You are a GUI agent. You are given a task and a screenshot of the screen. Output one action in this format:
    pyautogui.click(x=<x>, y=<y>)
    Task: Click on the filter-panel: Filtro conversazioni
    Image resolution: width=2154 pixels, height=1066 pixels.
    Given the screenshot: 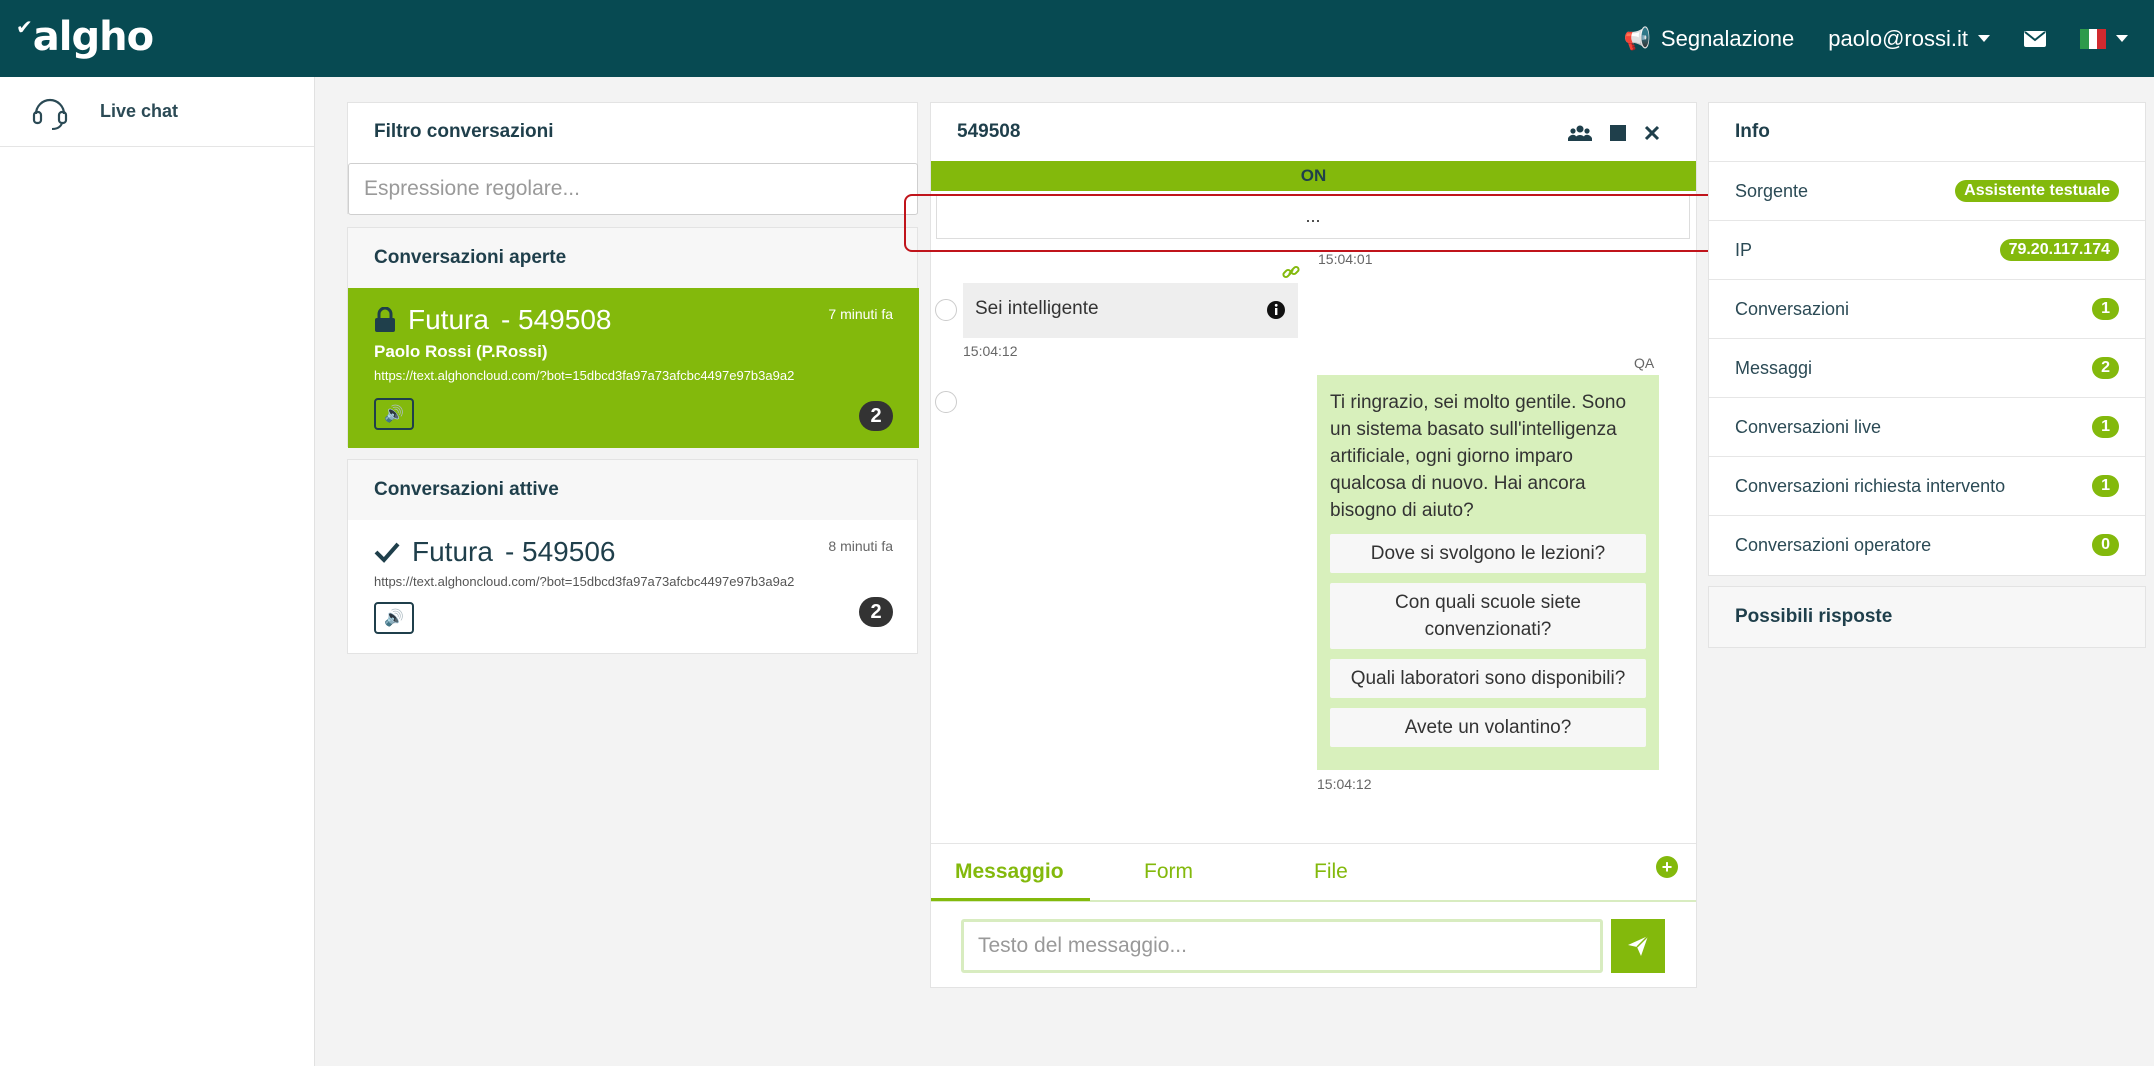 What is the action you would take?
    pyautogui.click(x=632, y=158)
    